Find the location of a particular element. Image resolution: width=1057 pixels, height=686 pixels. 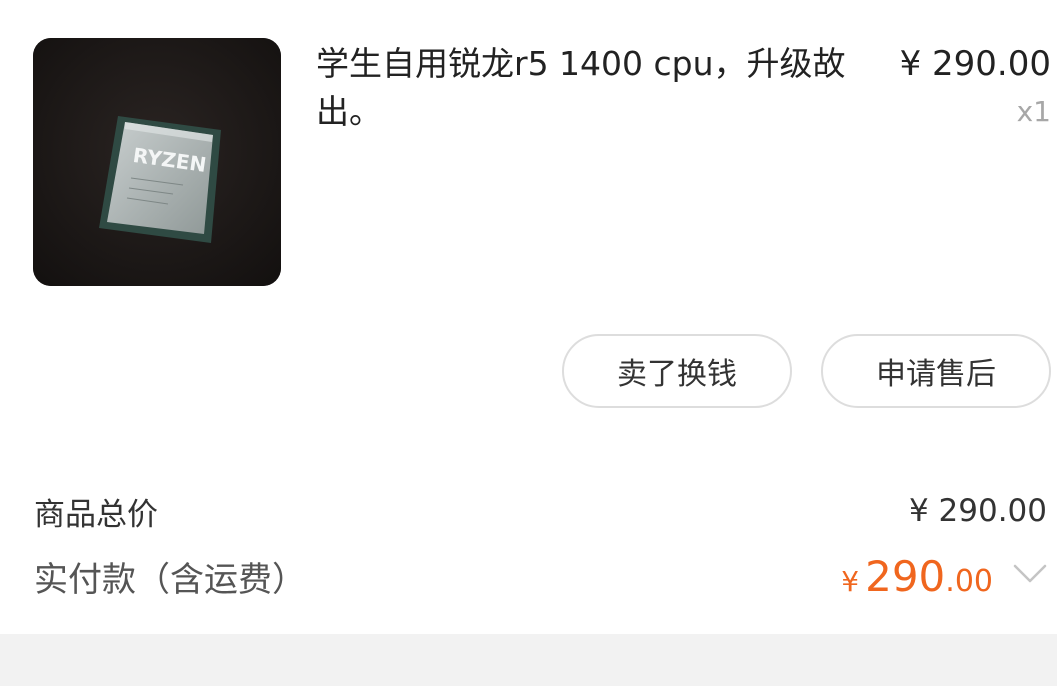

product-price: ¥ 290.00 is located at coordinates (975, 64).